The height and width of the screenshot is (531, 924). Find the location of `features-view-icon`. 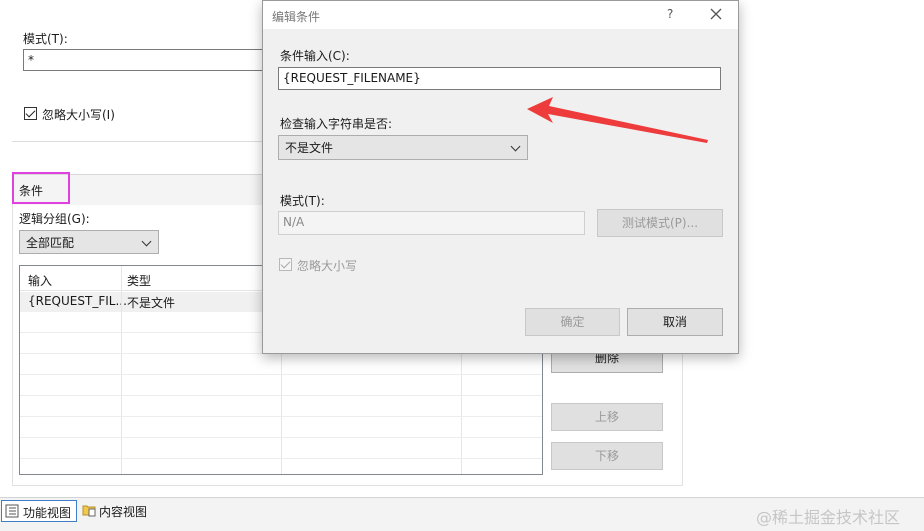

features-view-icon is located at coordinates (12, 511).